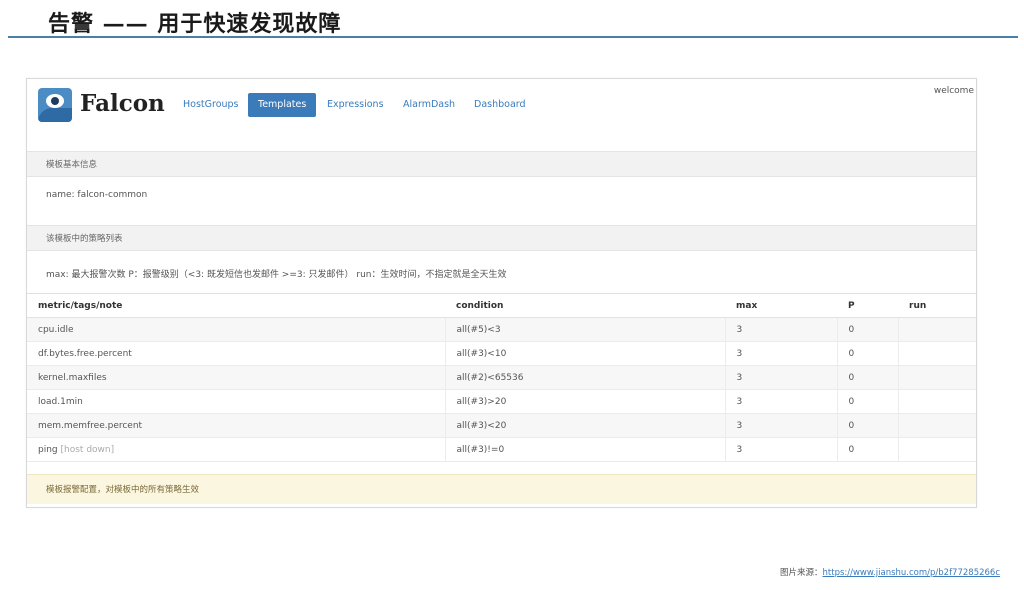  What do you see at coordinates (501, 238) in the screenshot?
I see `strategy-list-header: 该模板中的策略列表` at bounding box center [501, 238].